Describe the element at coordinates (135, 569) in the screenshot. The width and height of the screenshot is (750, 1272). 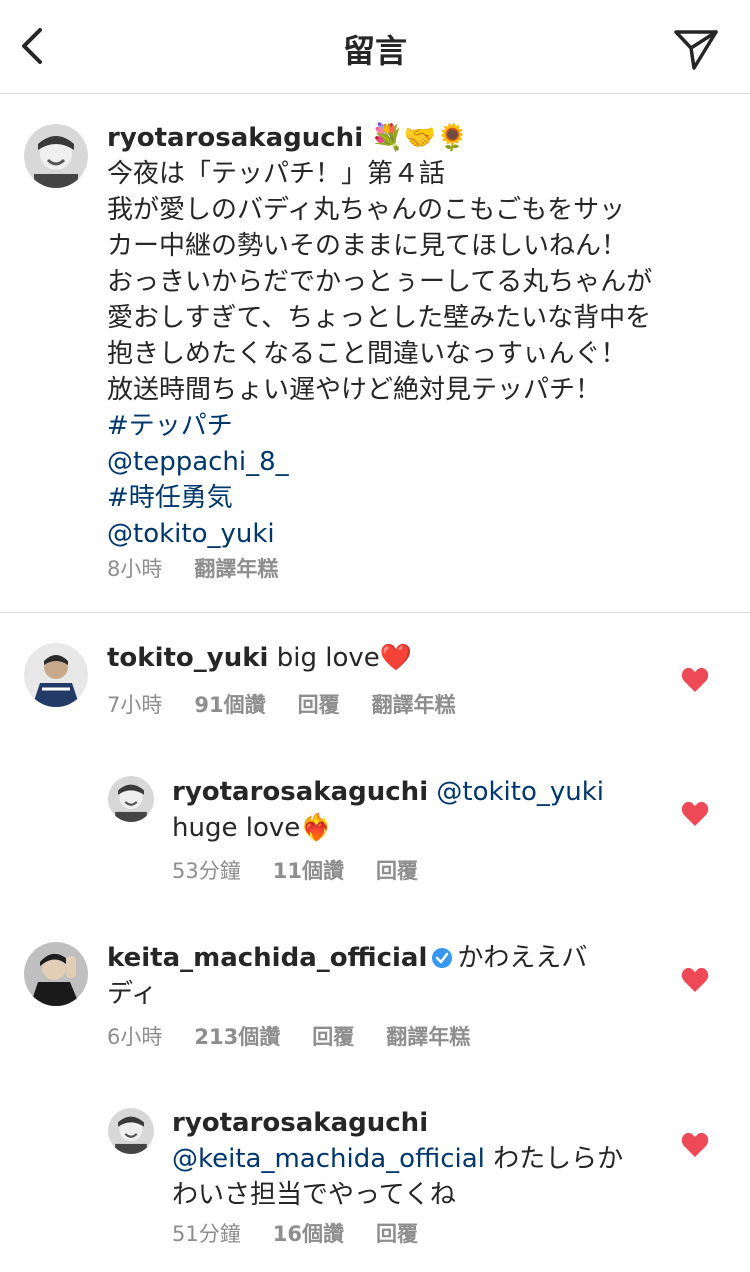
I see `caption-time: 8小時` at that location.